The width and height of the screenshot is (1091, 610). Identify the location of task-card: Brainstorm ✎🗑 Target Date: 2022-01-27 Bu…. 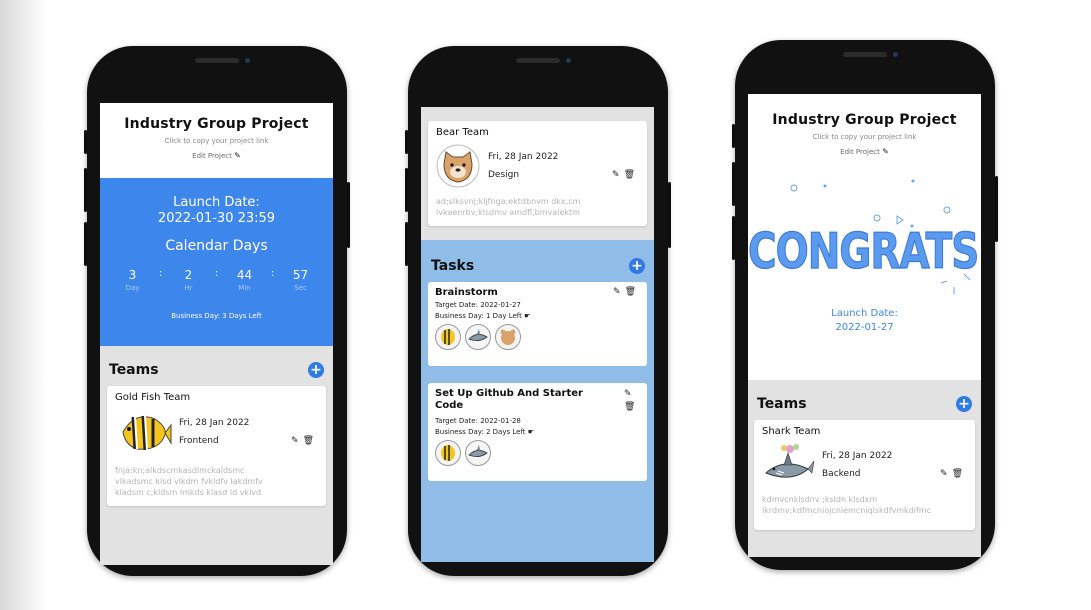
(537, 324).